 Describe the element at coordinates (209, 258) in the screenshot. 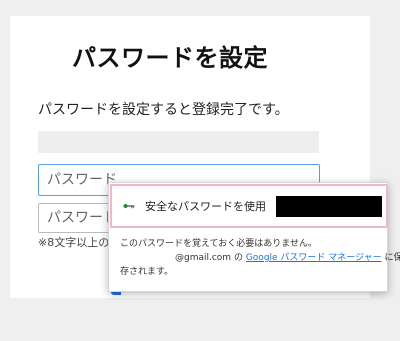

I see `email-suffix: @gmail.com の` at that location.